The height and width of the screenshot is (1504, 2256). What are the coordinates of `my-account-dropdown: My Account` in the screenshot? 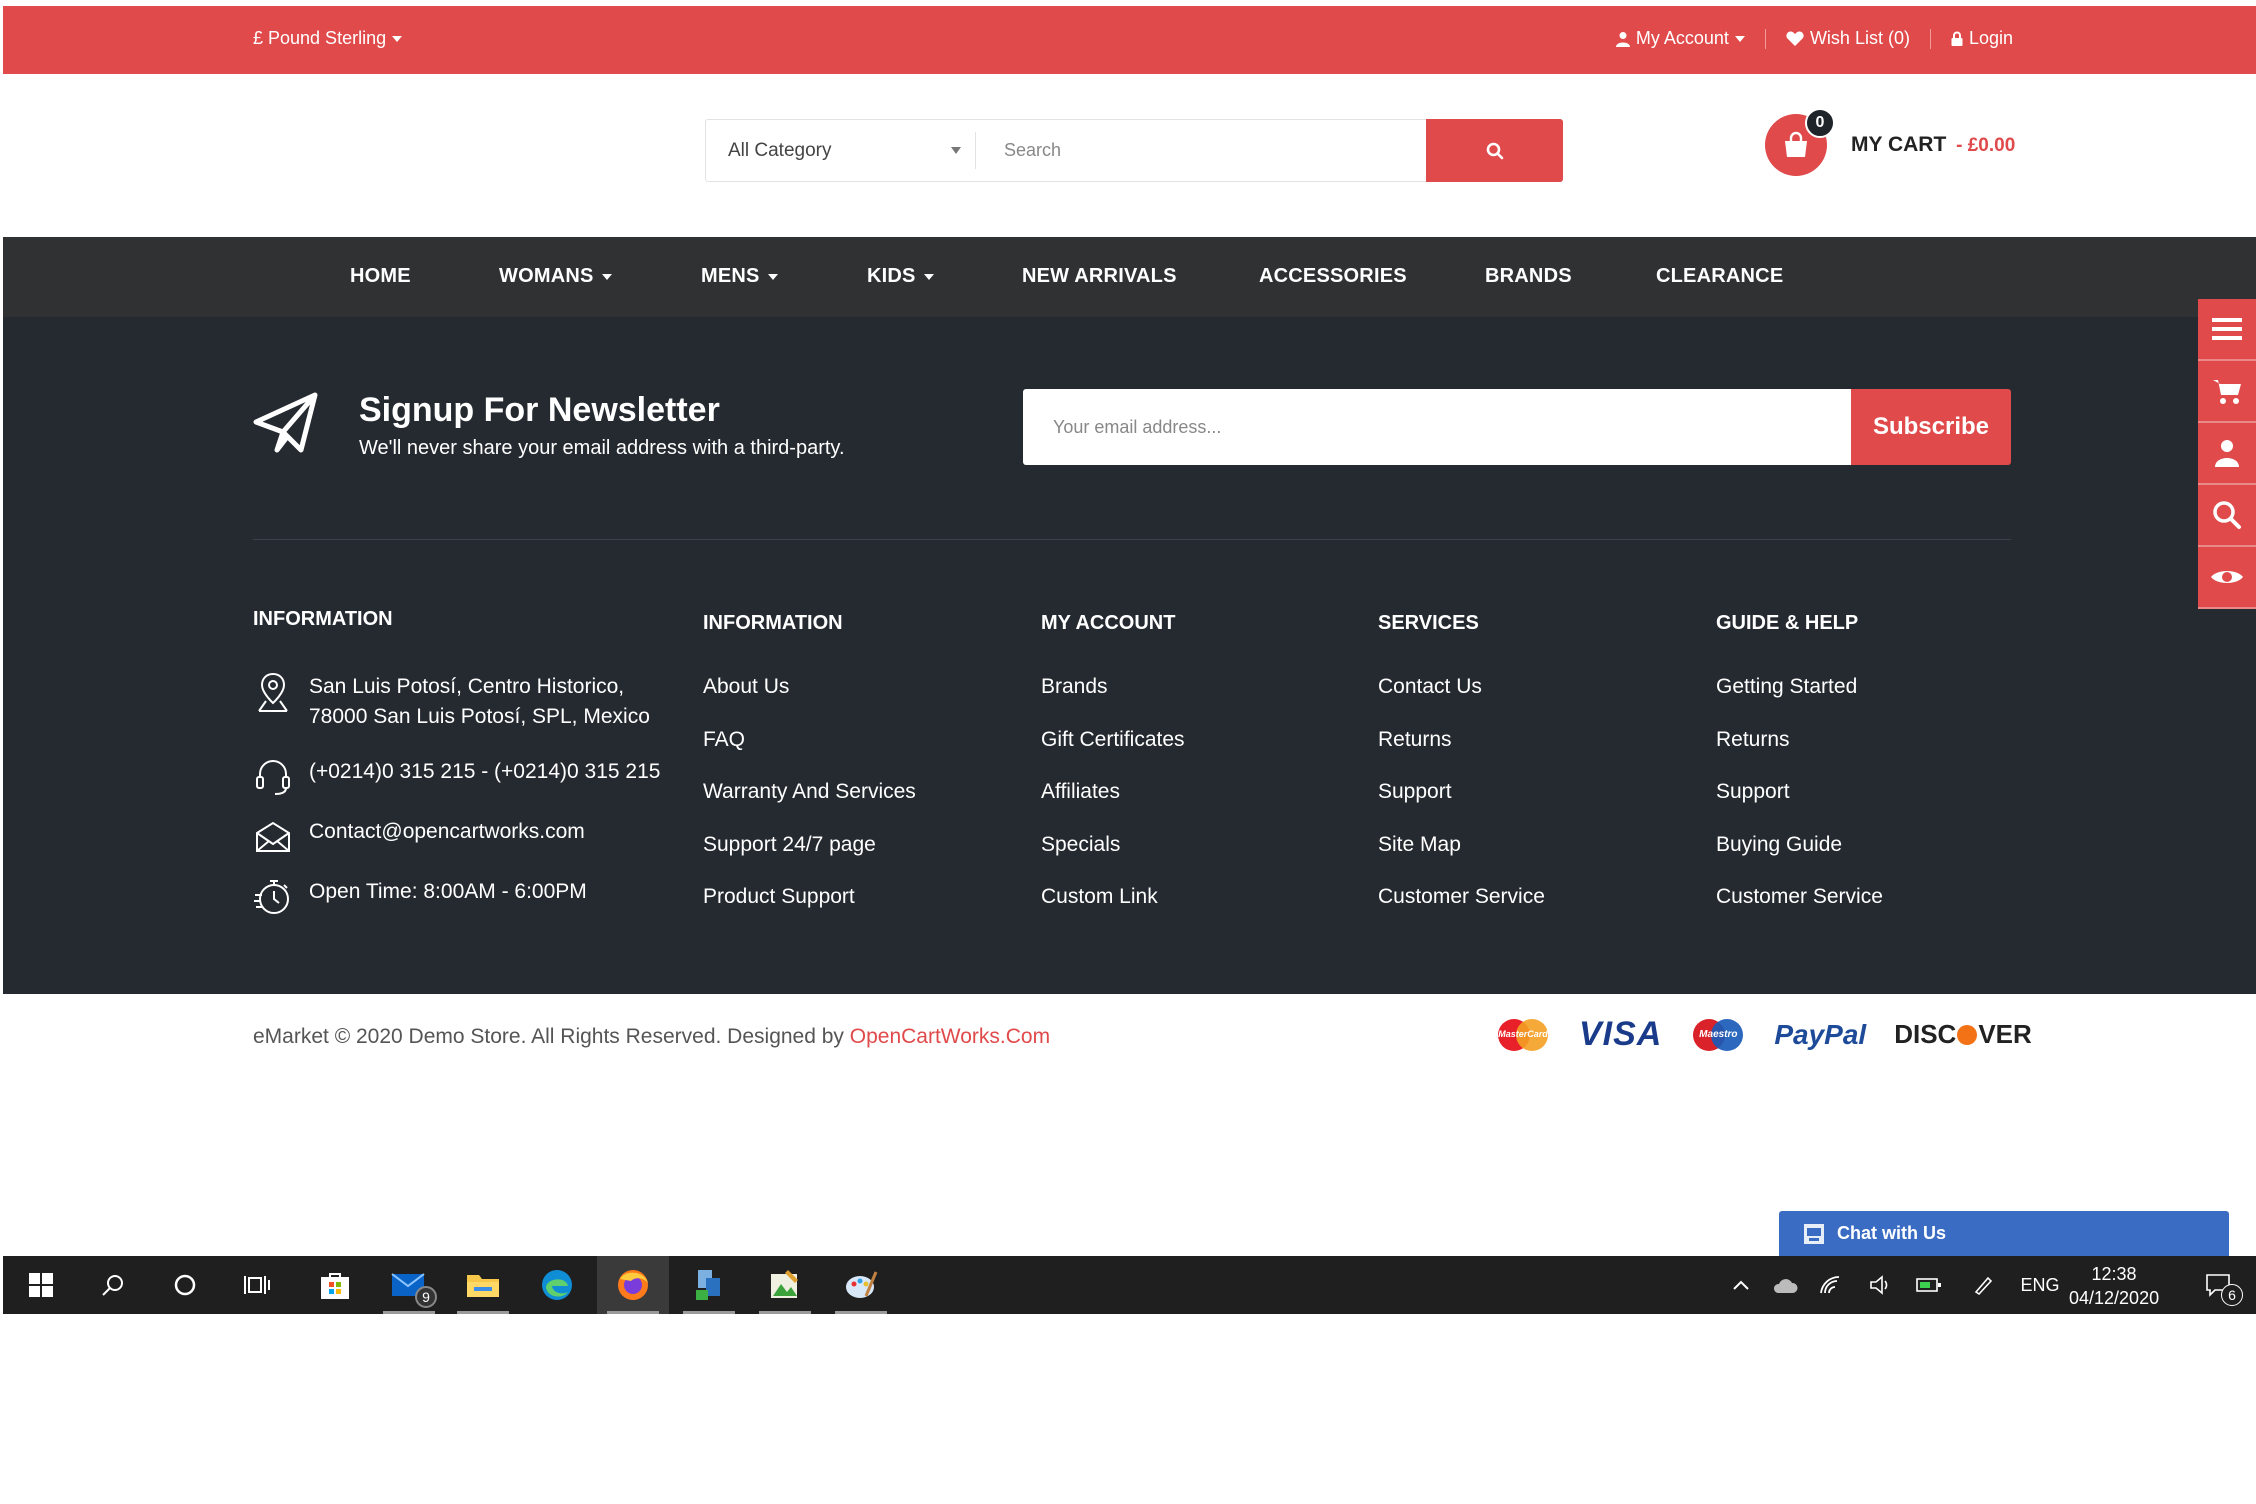 It's located at (1680, 38).